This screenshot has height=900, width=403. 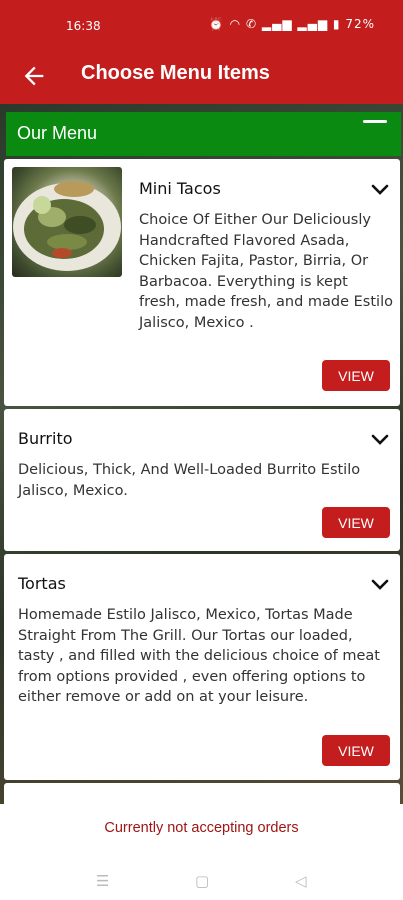 I want to click on alarm-icon: ⏰, so click(x=216, y=24).